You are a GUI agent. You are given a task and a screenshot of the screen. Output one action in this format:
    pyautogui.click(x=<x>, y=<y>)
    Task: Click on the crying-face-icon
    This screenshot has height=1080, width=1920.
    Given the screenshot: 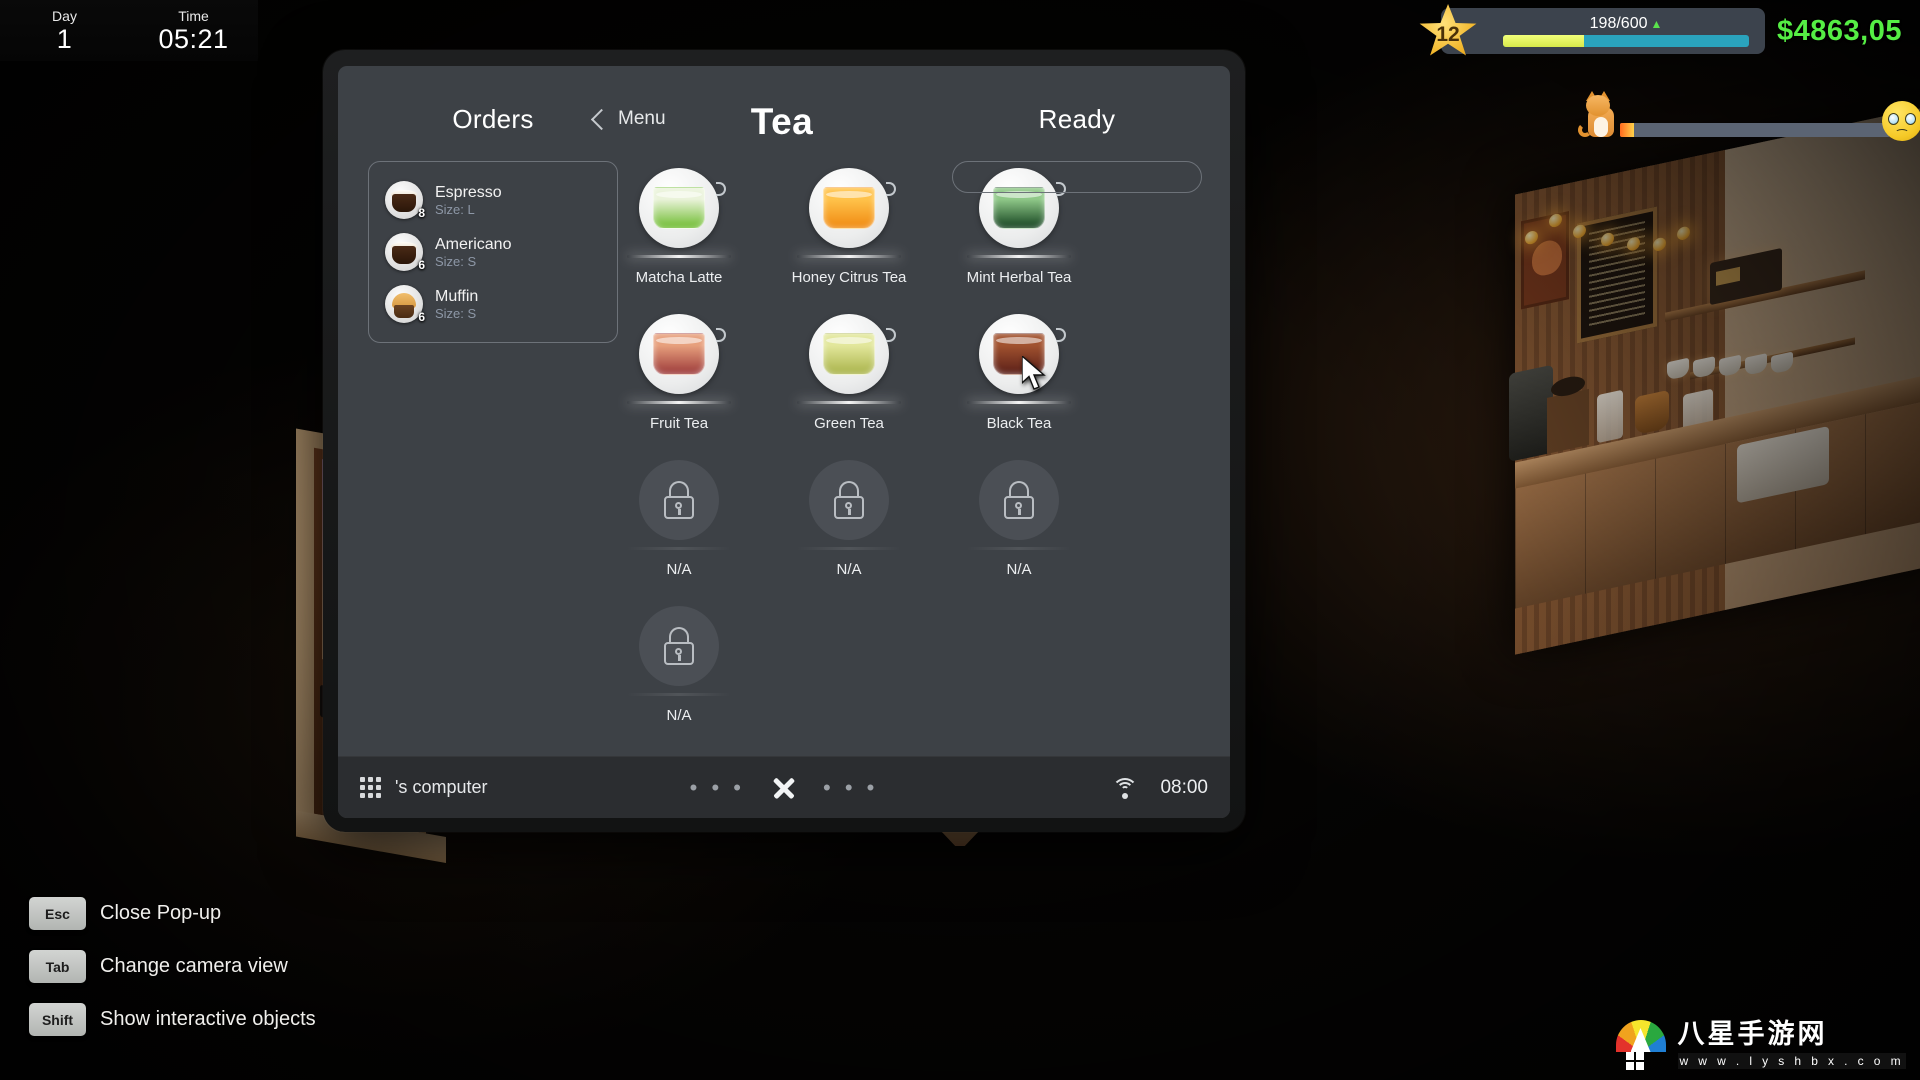 What is the action you would take?
    pyautogui.click(x=1901, y=121)
    